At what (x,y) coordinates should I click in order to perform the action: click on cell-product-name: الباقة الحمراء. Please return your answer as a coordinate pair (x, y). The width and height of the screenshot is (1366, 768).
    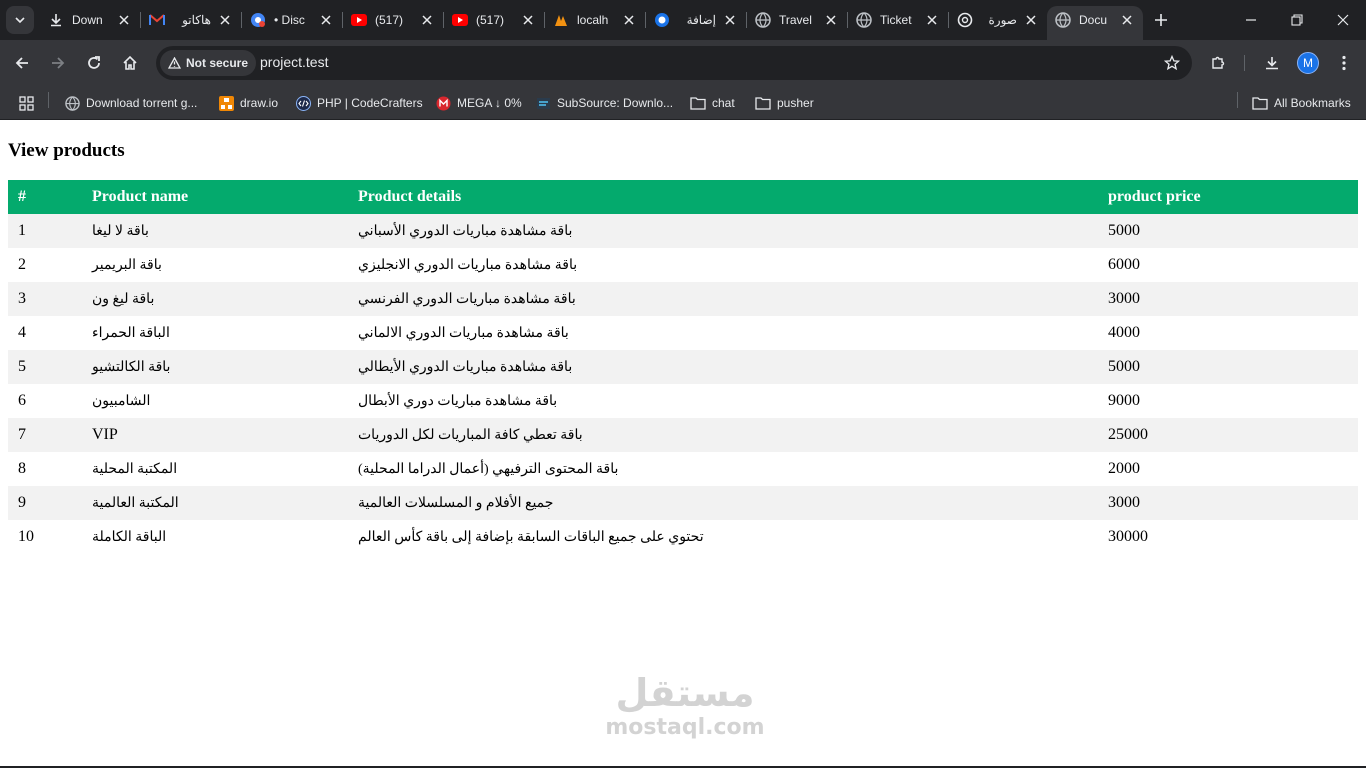
    Looking at the image, I should click on (215, 333).